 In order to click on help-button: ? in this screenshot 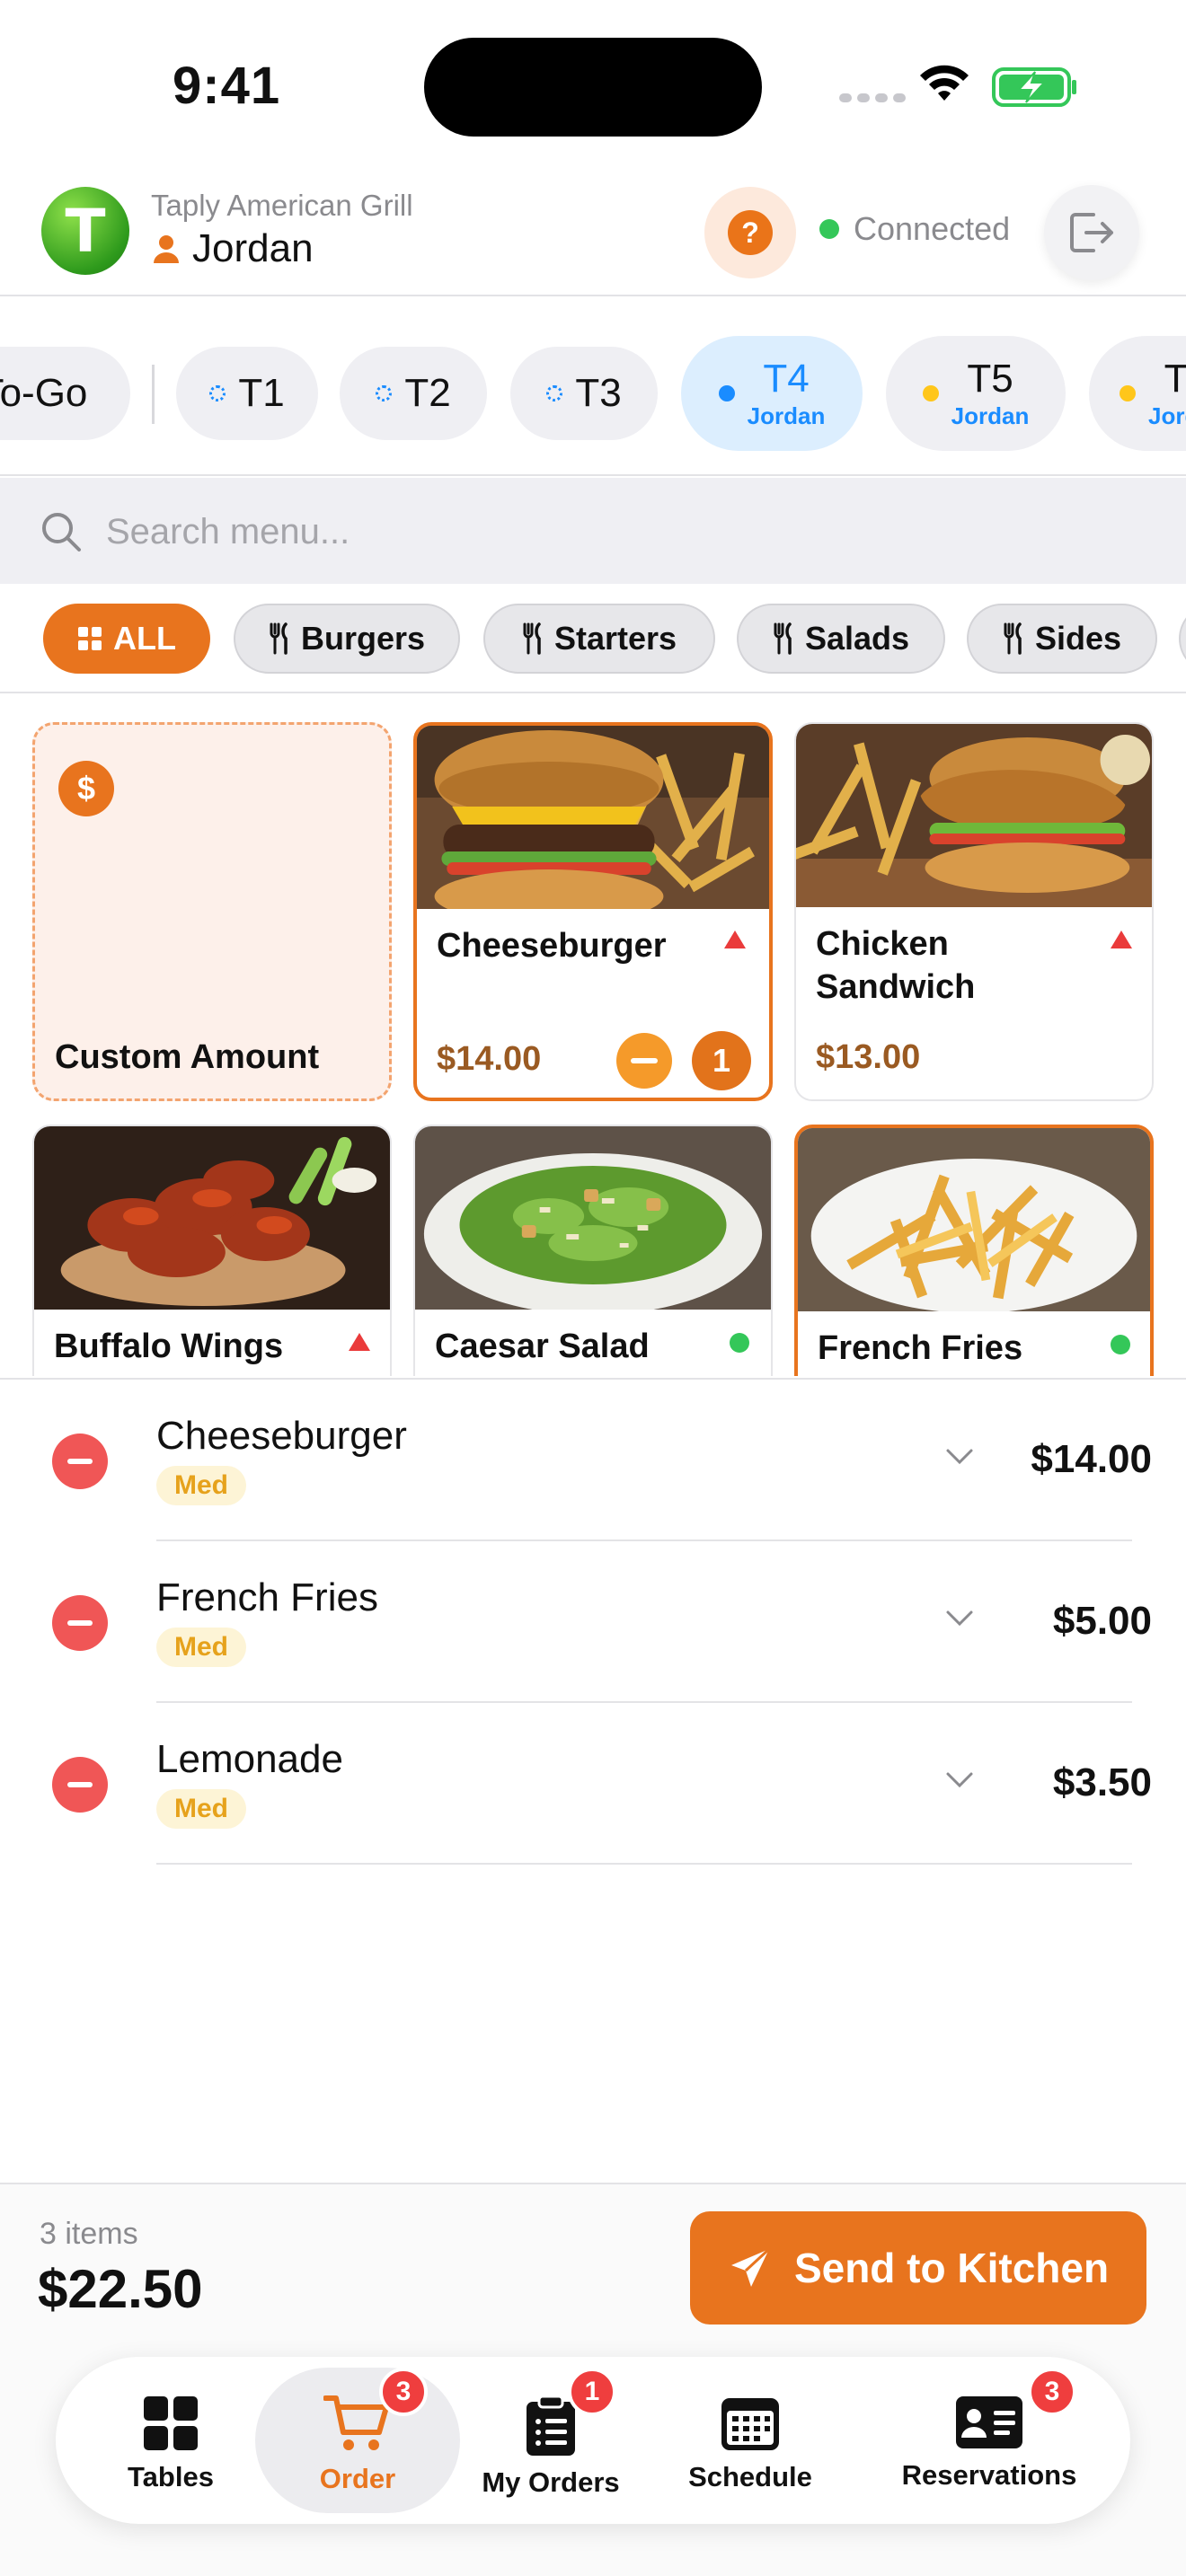, I will do `click(750, 233)`.